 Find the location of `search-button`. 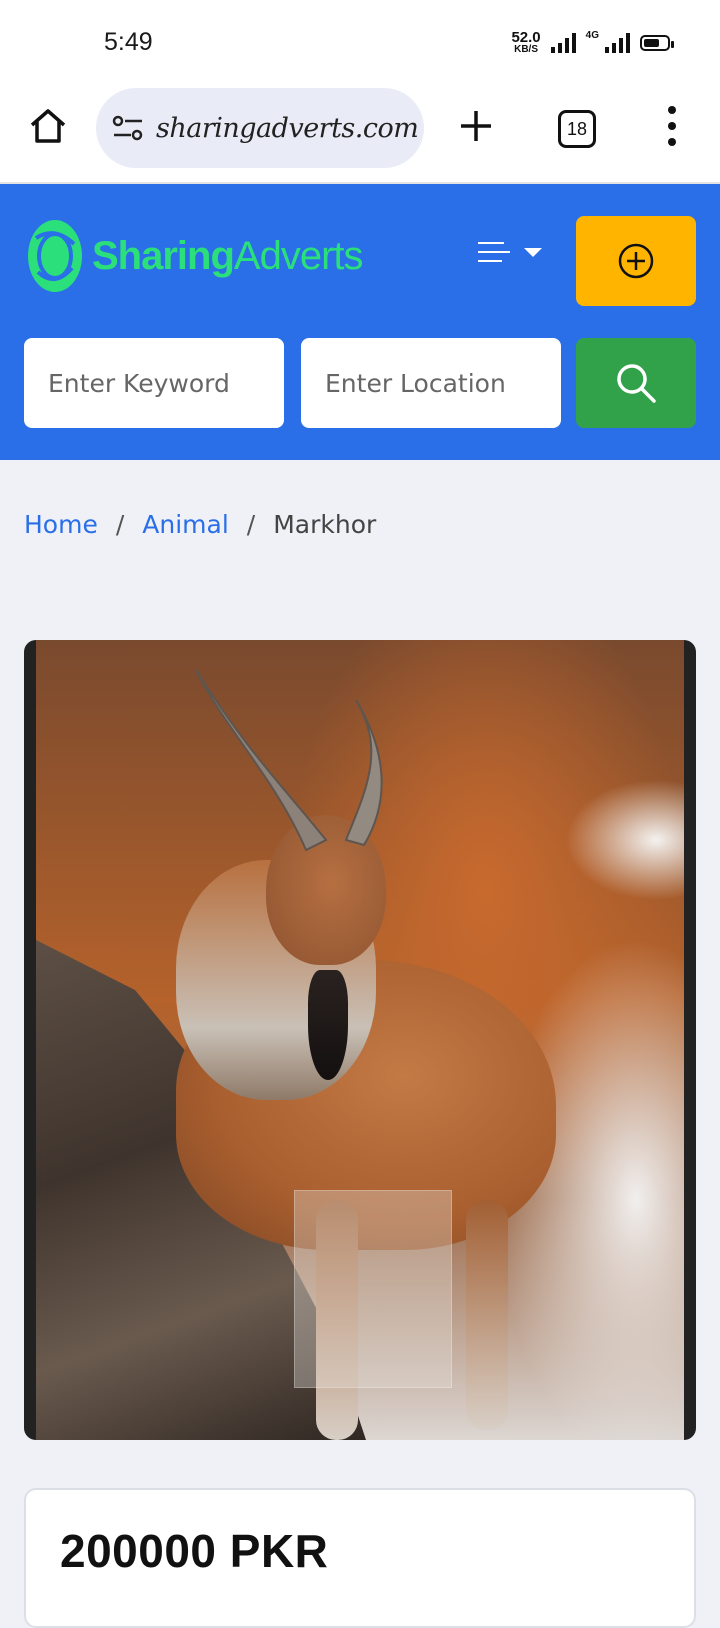

search-button is located at coordinates (636, 383).